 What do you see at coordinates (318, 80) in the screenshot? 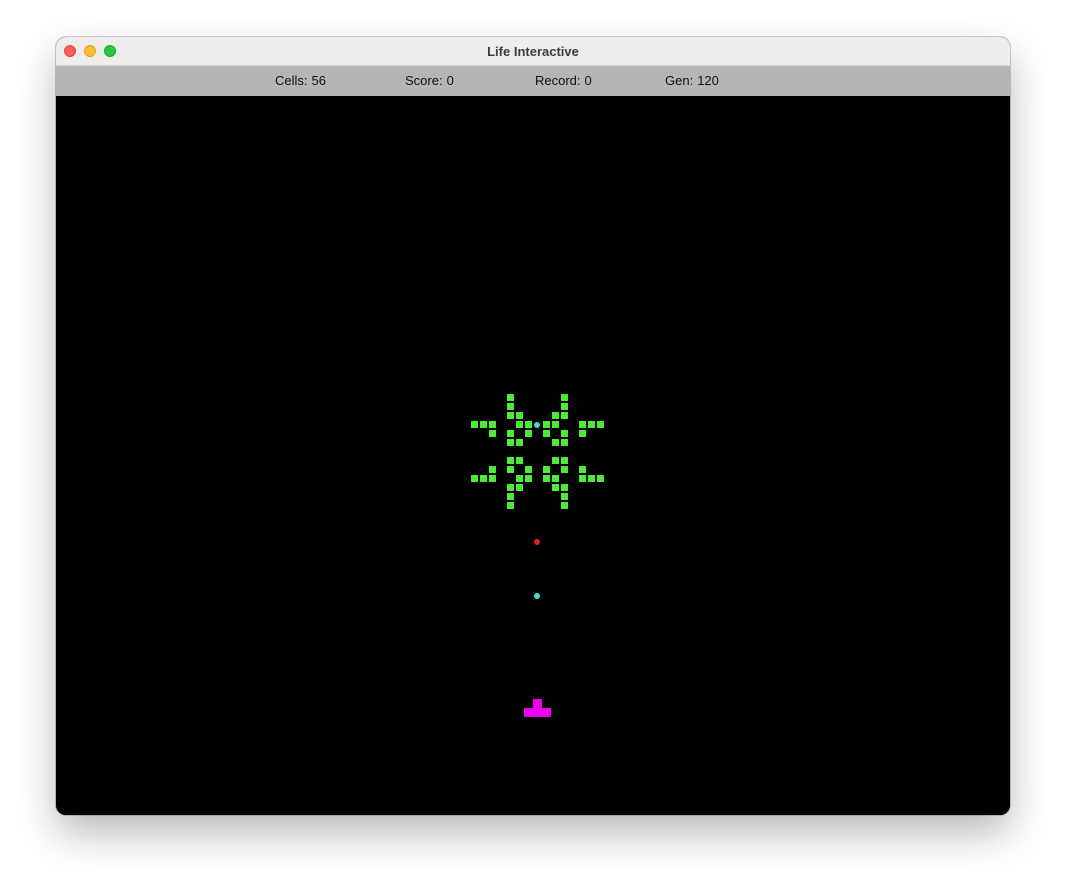
I see `cells-value: 56` at bounding box center [318, 80].